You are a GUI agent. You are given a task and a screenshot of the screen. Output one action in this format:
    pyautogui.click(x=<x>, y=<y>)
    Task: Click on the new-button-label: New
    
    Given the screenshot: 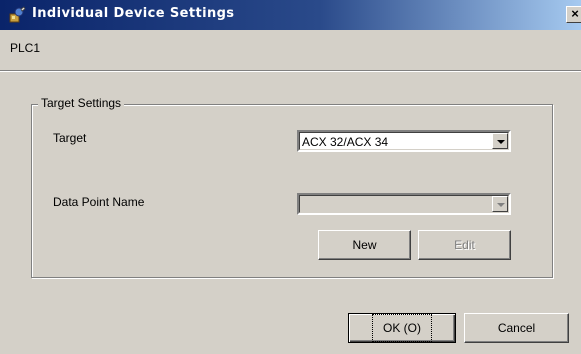 What is the action you would take?
    pyautogui.click(x=364, y=245)
    